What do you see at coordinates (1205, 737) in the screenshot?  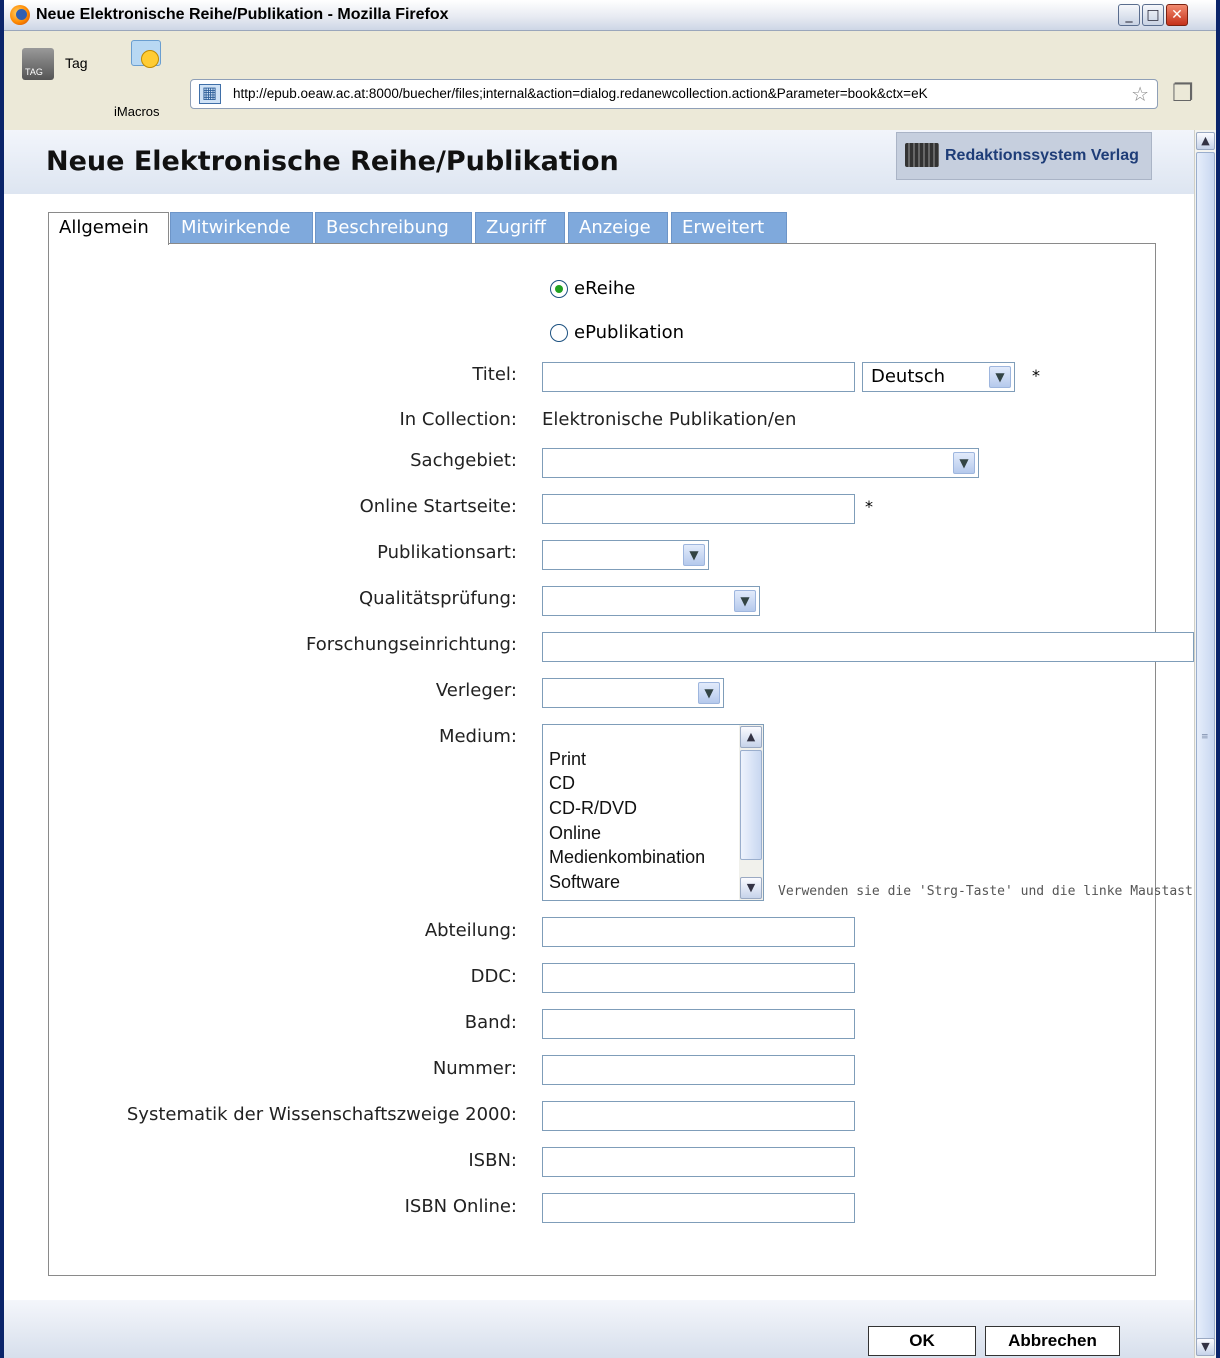 I see `scroll-grip-icon: ≡` at bounding box center [1205, 737].